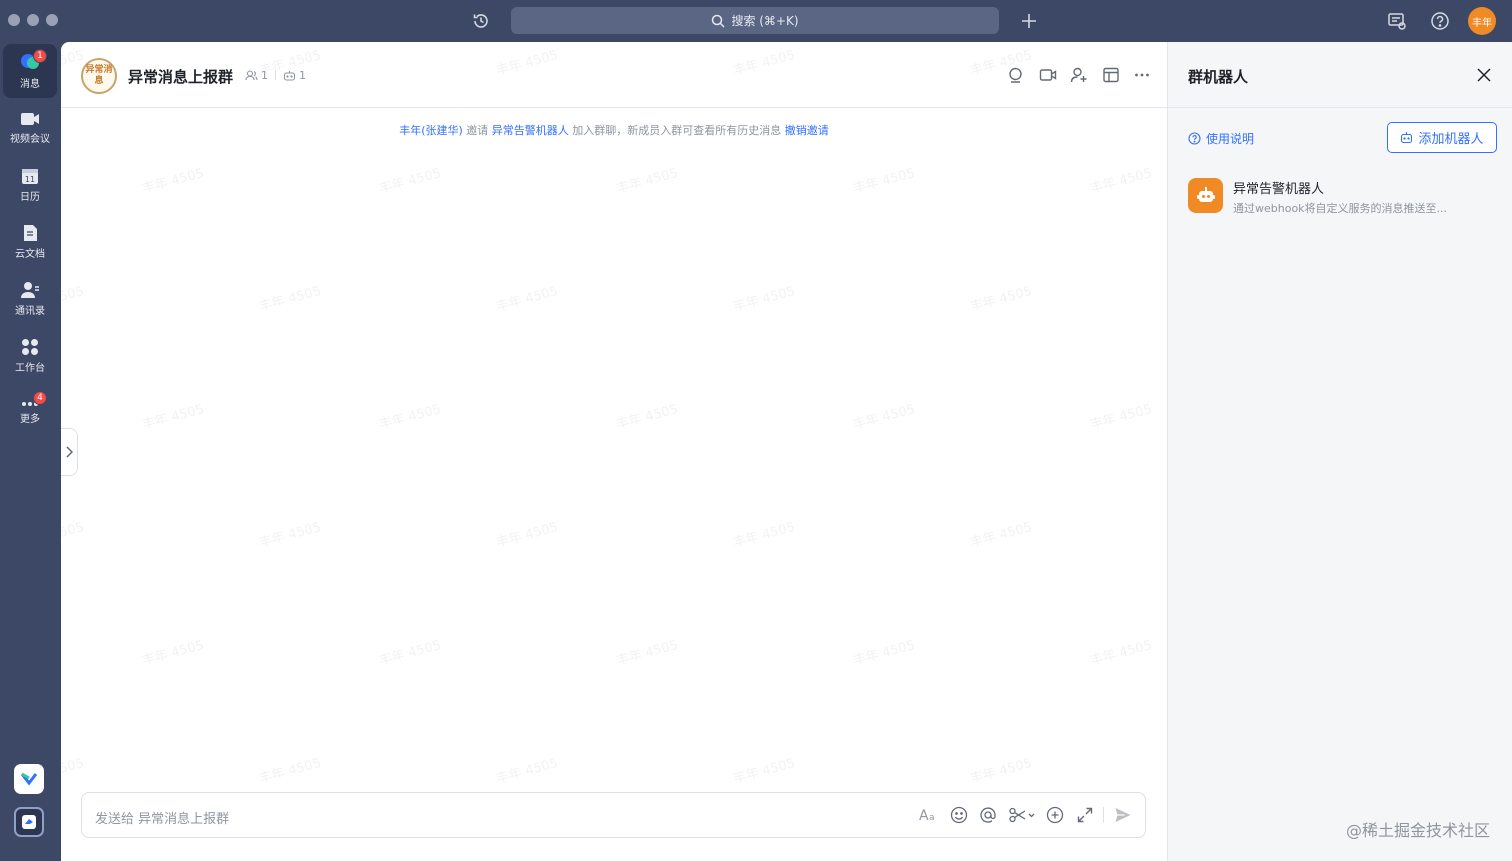 Image resolution: width=1512 pixels, height=861 pixels. Describe the element at coordinates (1022, 815) in the screenshot. I see `screenshot-scissors-icon` at that location.